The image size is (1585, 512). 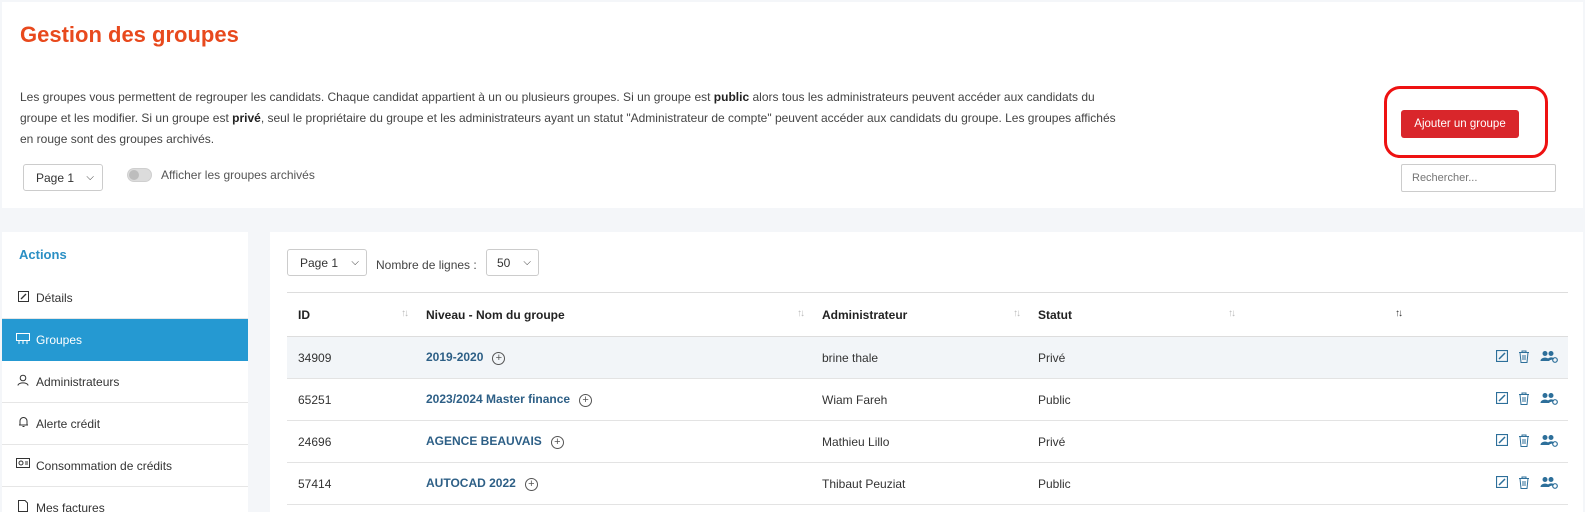 What do you see at coordinates (54, 297) in the screenshot?
I see `sidebar-item-label: Détails` at bounding box center [54, 297].